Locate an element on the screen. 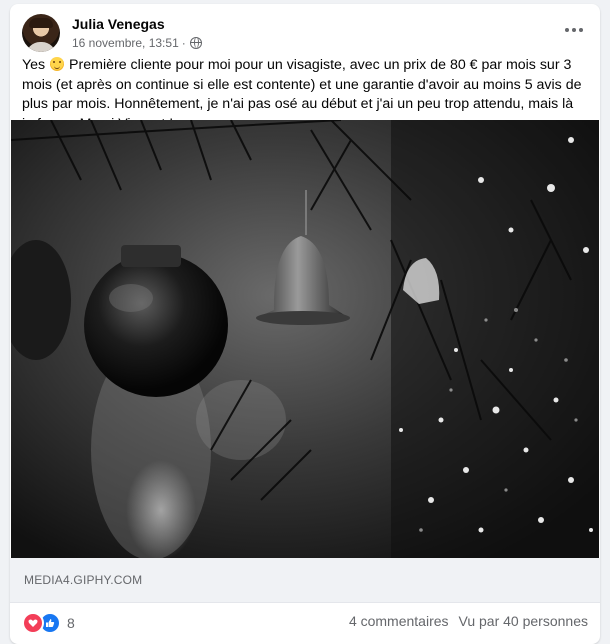 The width and height of the screenshot is (610, 644). grinning-face-icon is located at coordinates (57, 64).